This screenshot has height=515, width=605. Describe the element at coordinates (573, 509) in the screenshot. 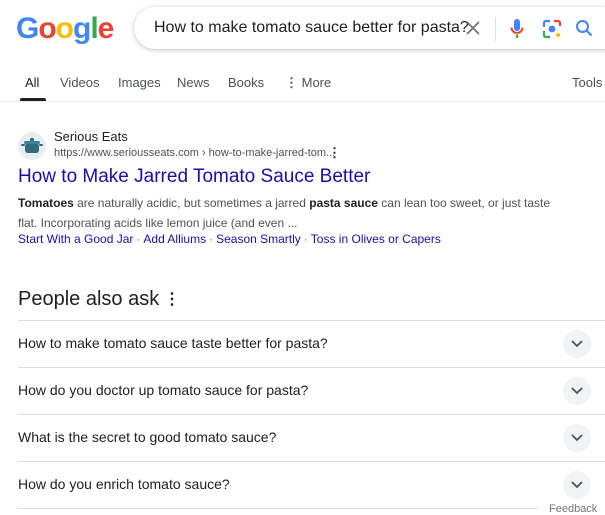

I see `feedback-link: Feedback` at that location.